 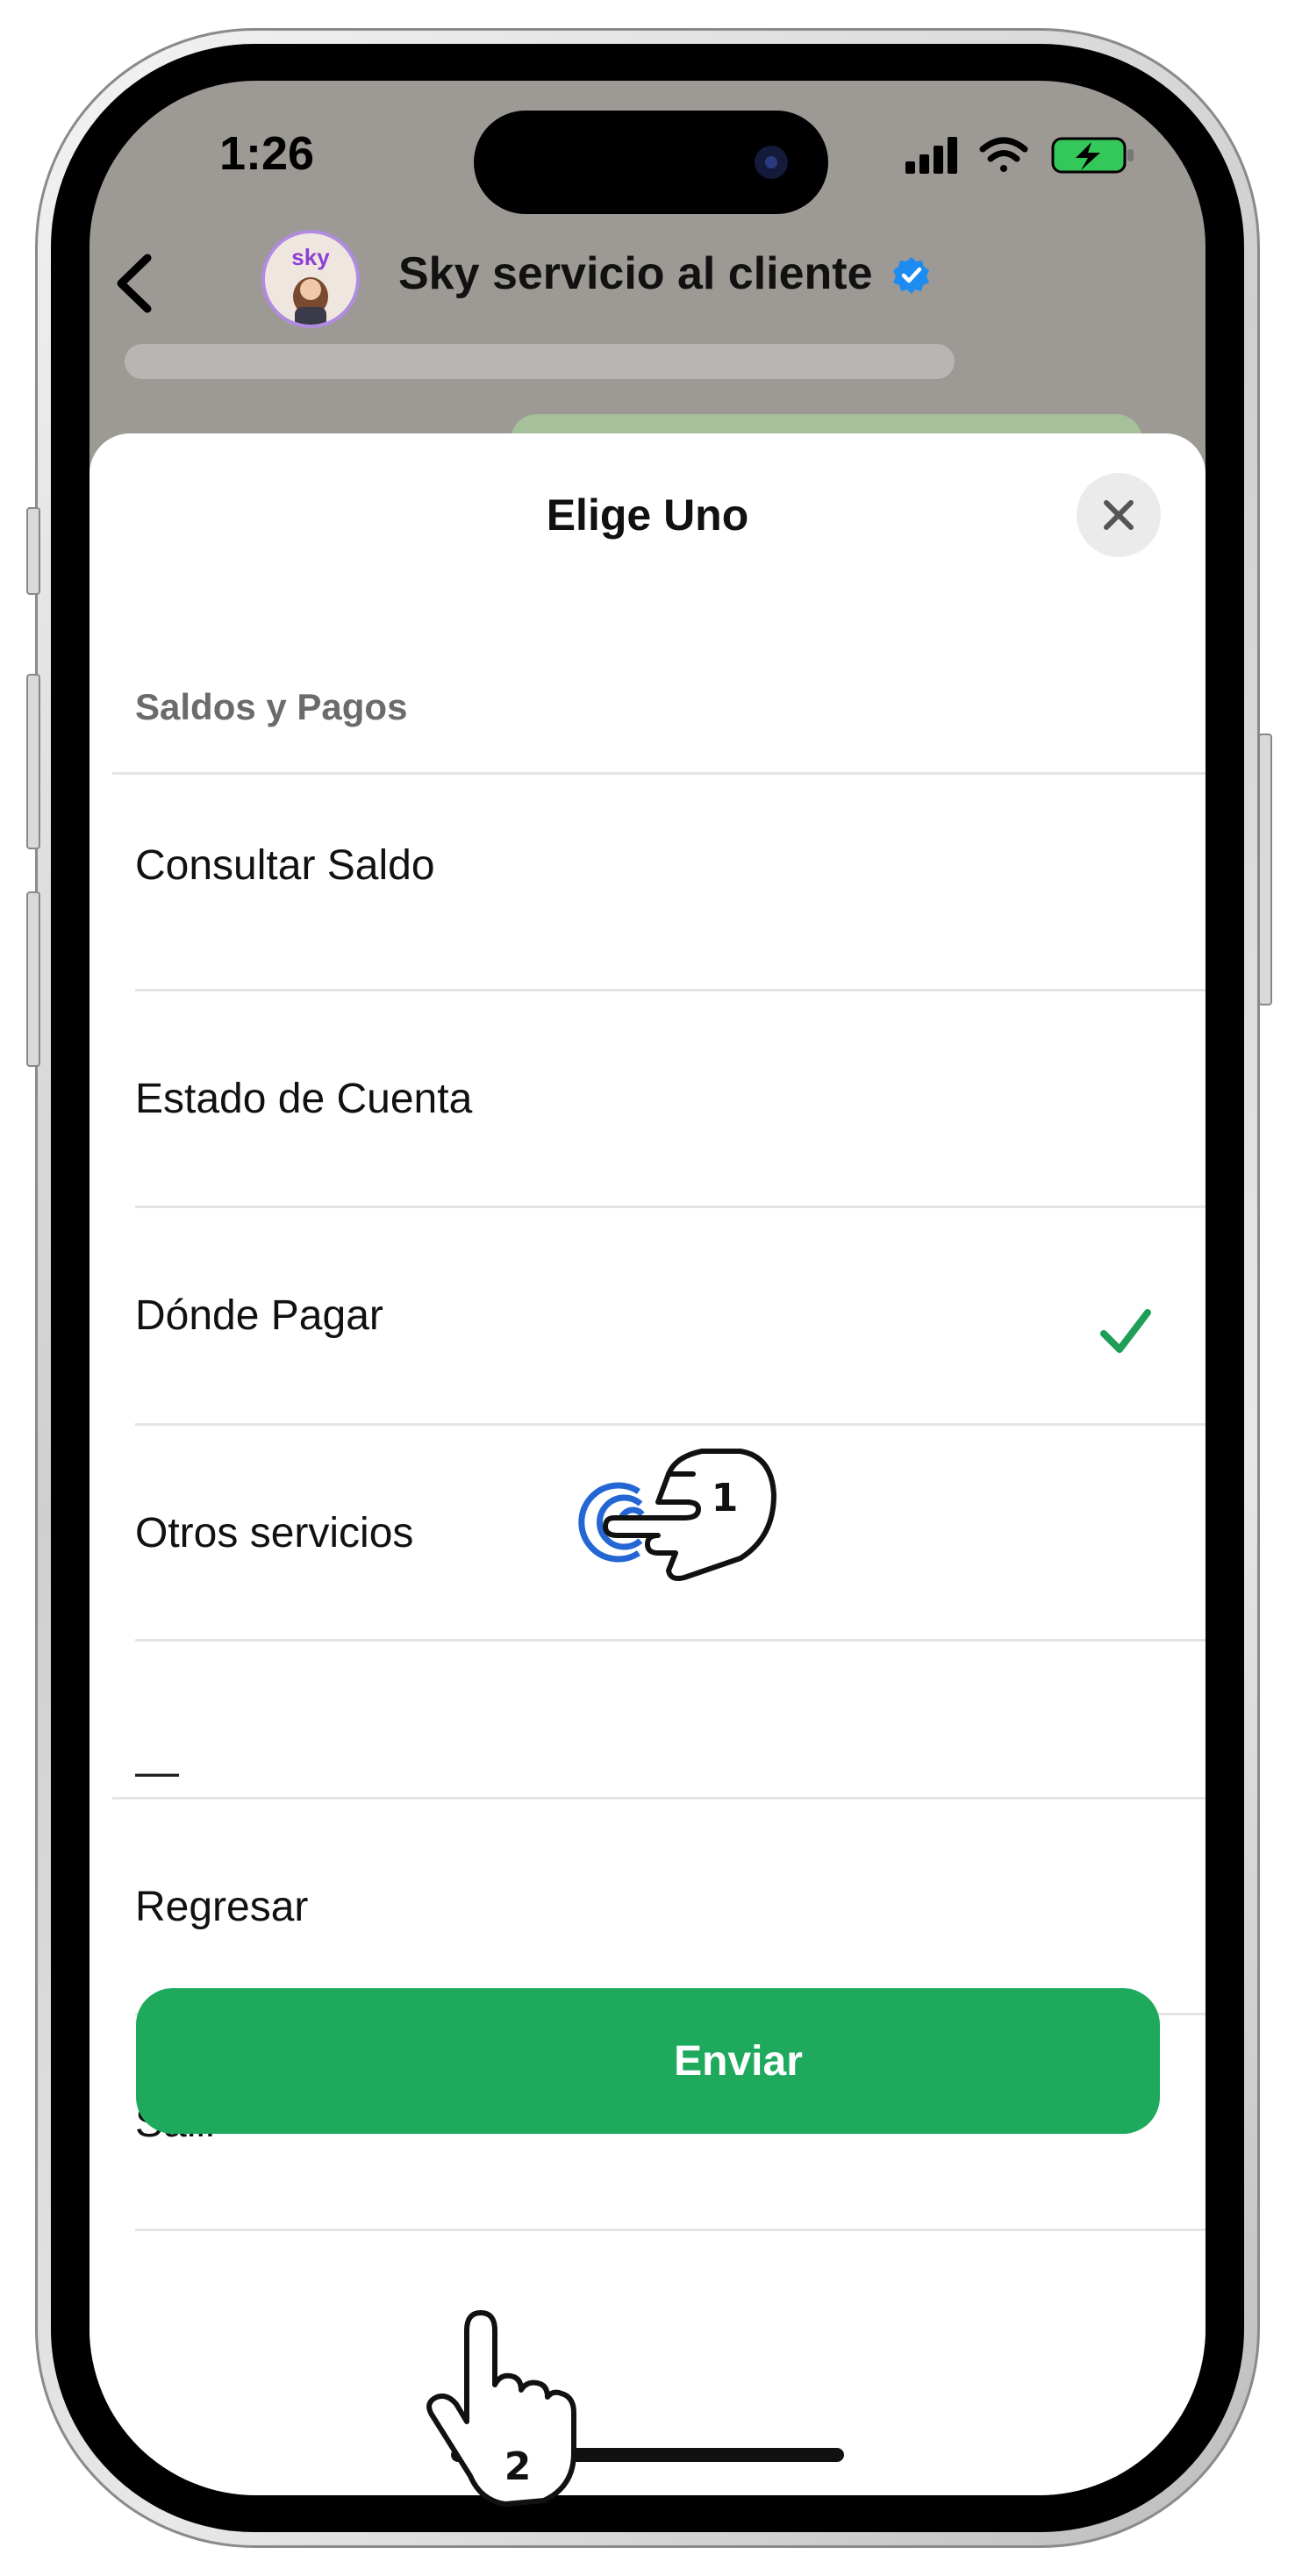 I want to click on contact-name: Sky servicio al cliente, so click(x=664, y=273).